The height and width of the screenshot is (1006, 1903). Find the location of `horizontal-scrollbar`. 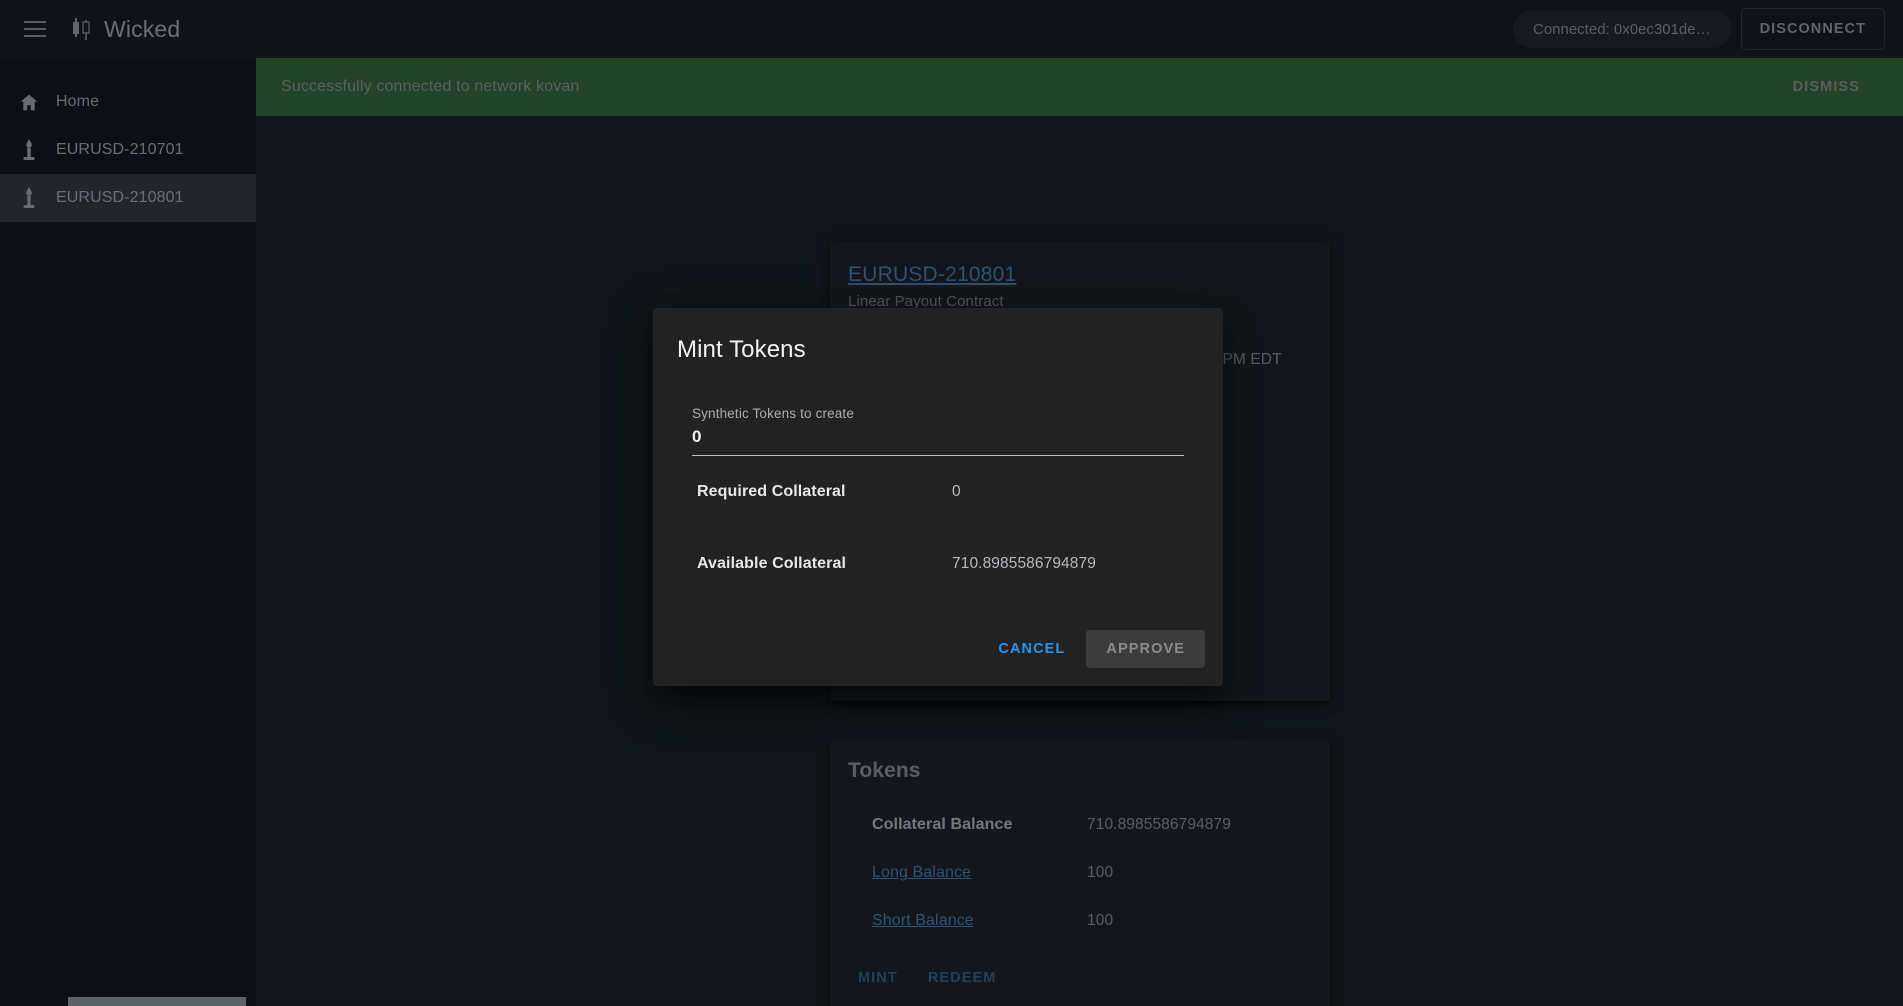

horizontal-scrollbar is located at coordinates (157, 1001).